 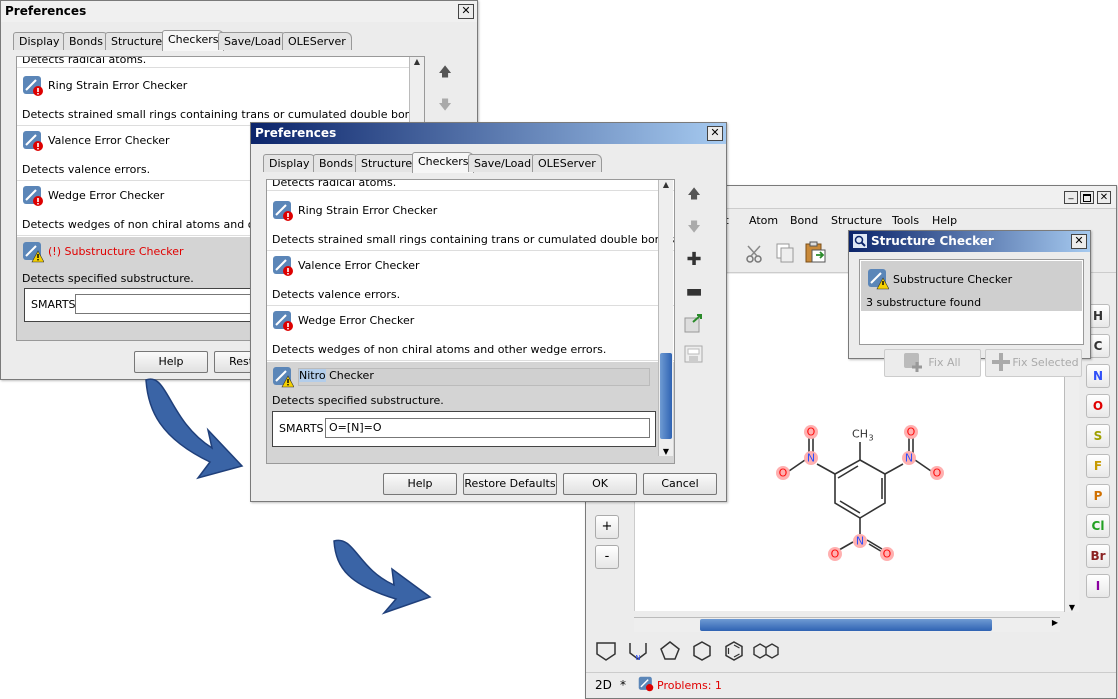 I want to click on problems-count: Problems: 1, so click(x=689, y=685).